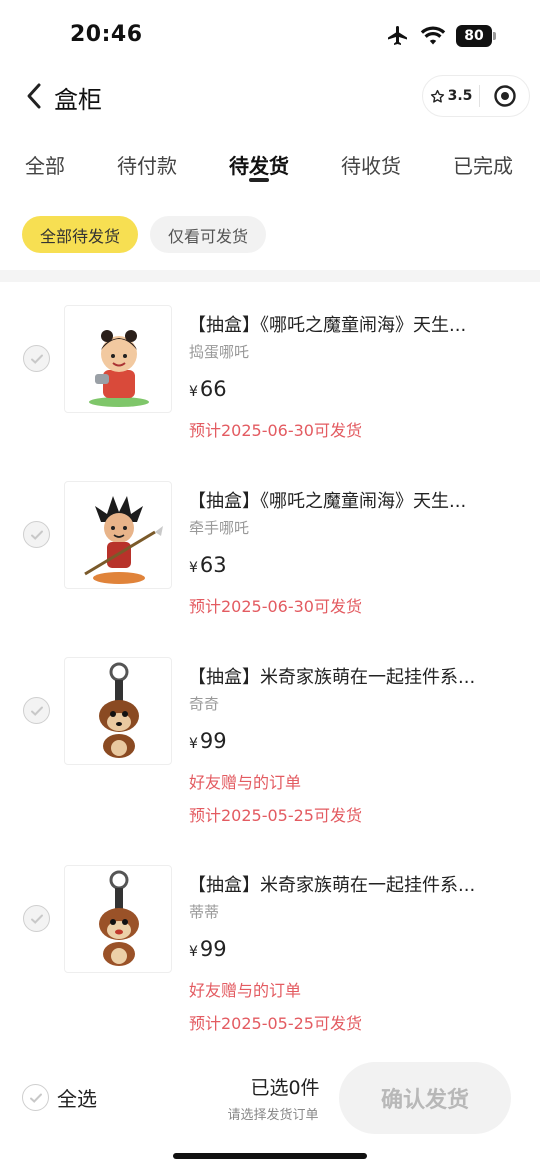  I want to click on tab-completed: 已完成, so click(483, 164).